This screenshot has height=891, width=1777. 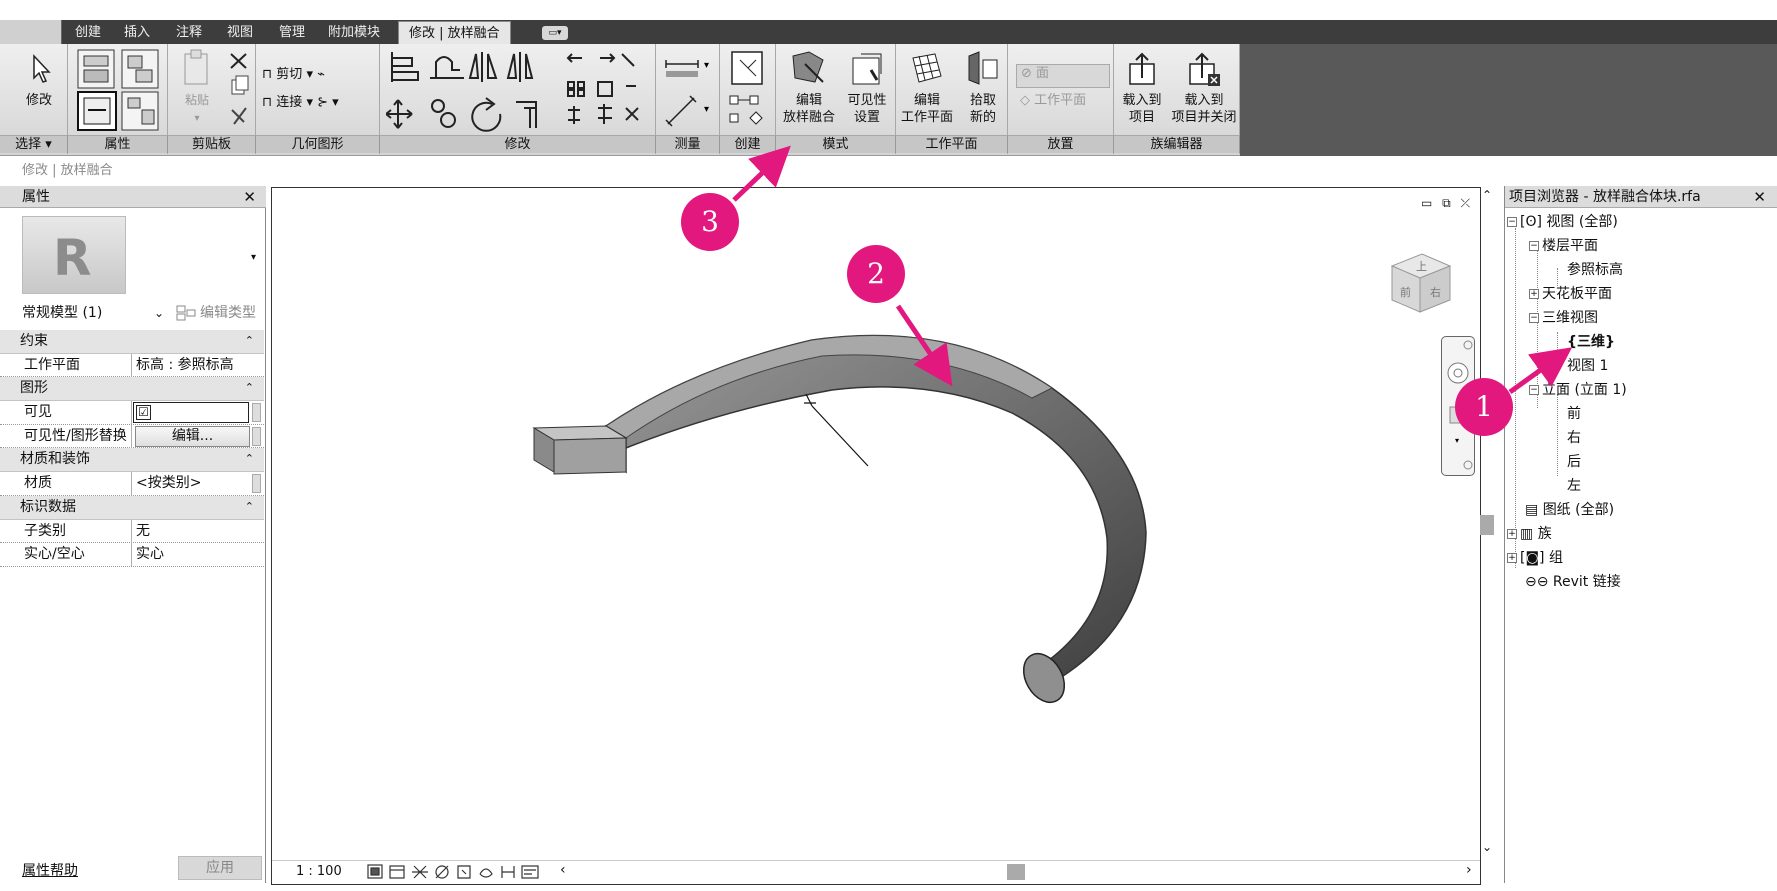 I want to click on visibility-settings-button: 可见性 设置, so click(x=867, y=88).